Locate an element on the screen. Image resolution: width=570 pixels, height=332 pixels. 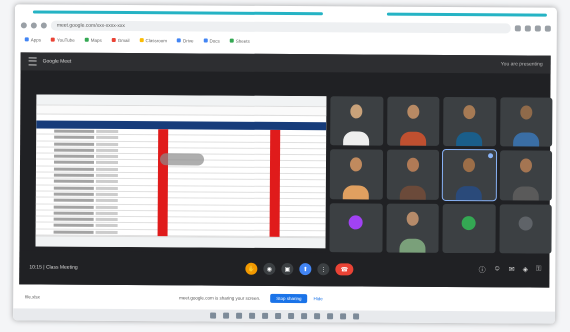
stop-sharing-button: Stop sharing is located at coordinates (289, 298).